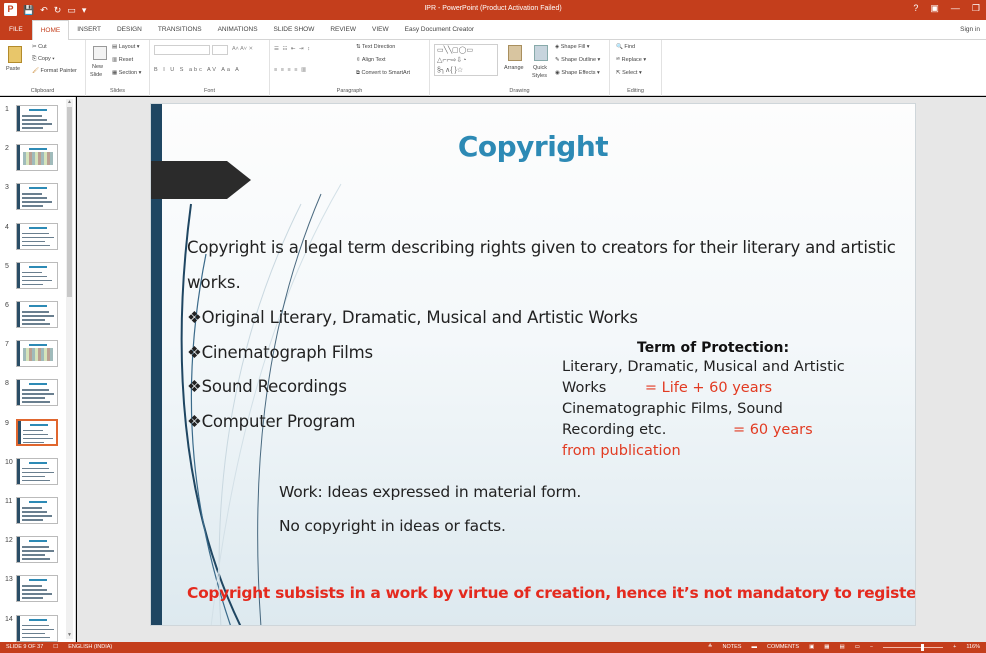 The image size is (986, 653). I want to click on term-line: Literary, Dramatic, Musical and Artistic, so click(703, 367).